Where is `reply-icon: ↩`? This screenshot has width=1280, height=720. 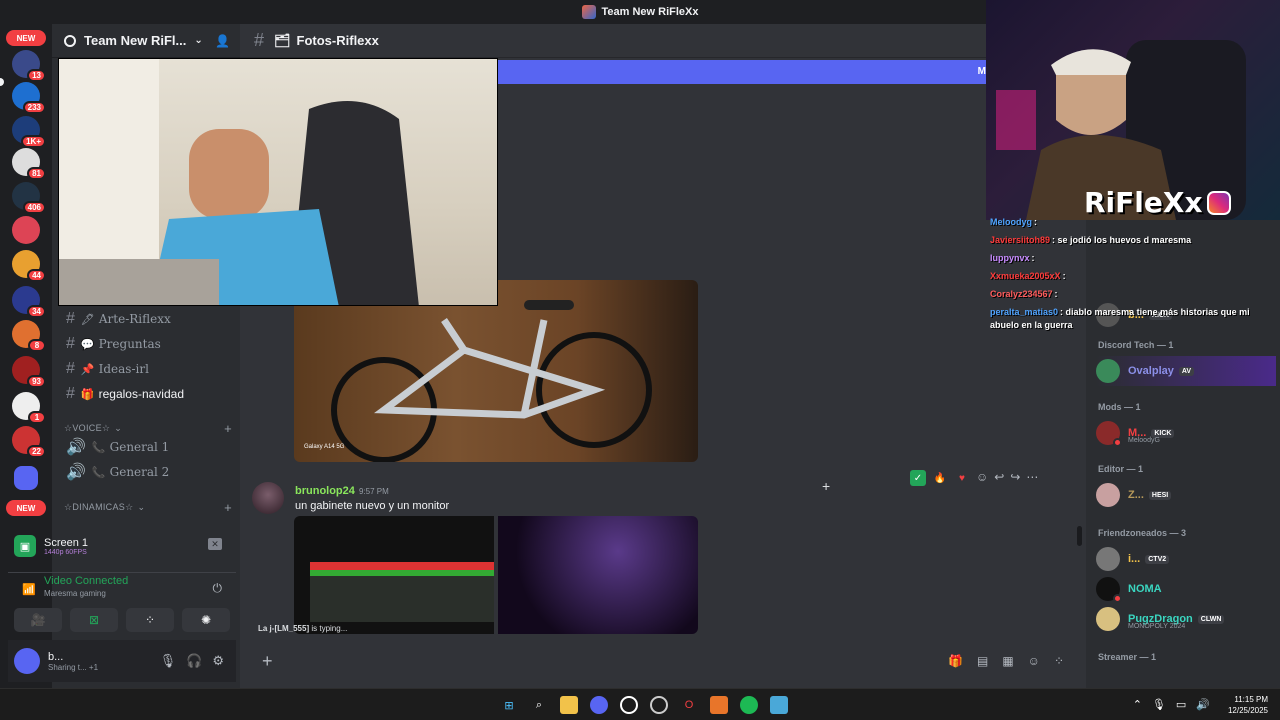
reply-icon: ↩ is located at coordinates (999, 478).